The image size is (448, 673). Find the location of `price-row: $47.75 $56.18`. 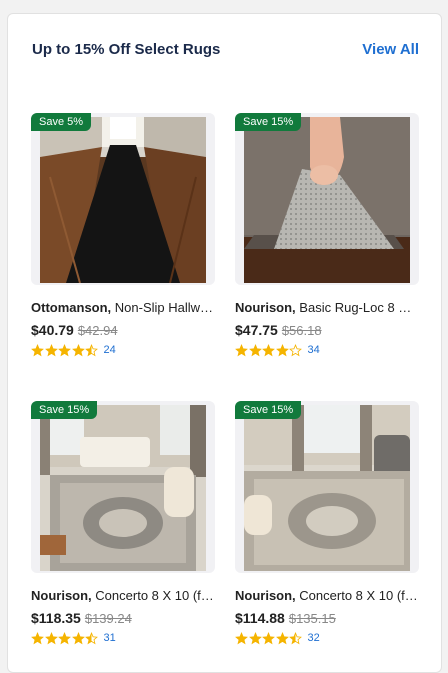

price-row: $47.75 $56.18 is located at coordinates (327, 330).